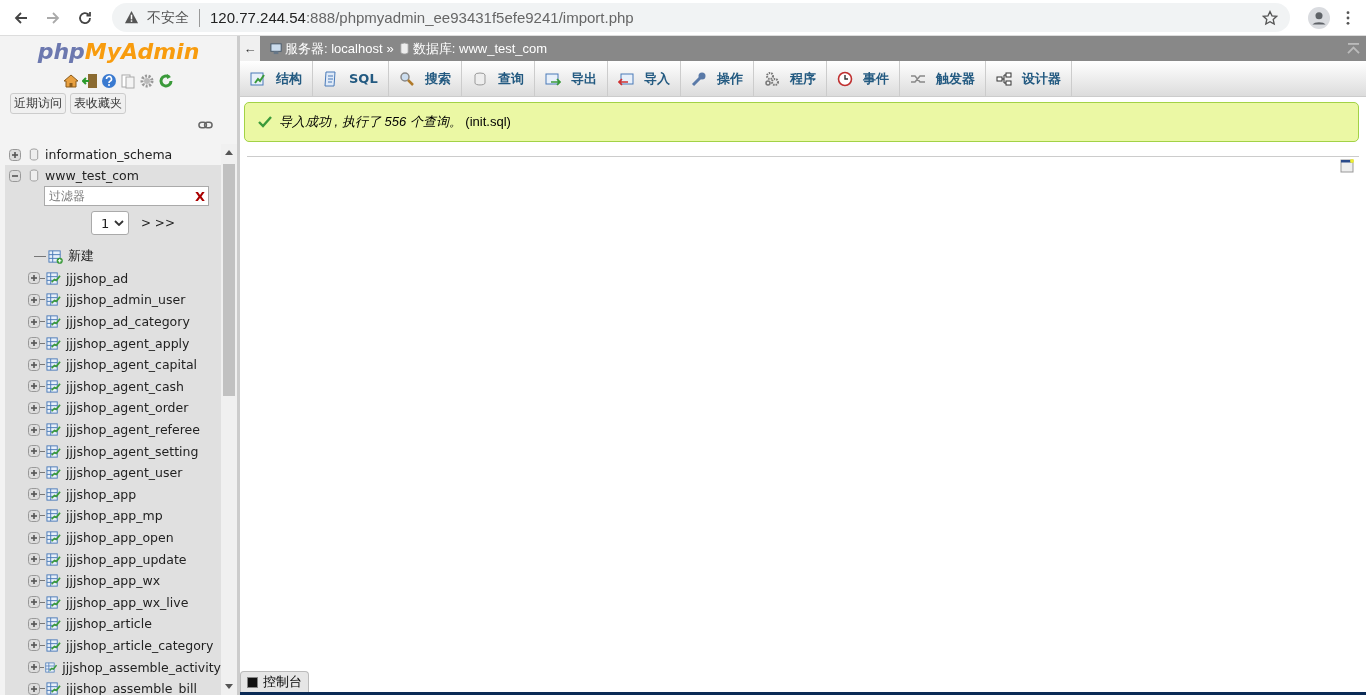 Image resolution: width=1366 pixels, height=695 pixels. I want to click on table-link: jjjshop_app_open, so click(120, 537).